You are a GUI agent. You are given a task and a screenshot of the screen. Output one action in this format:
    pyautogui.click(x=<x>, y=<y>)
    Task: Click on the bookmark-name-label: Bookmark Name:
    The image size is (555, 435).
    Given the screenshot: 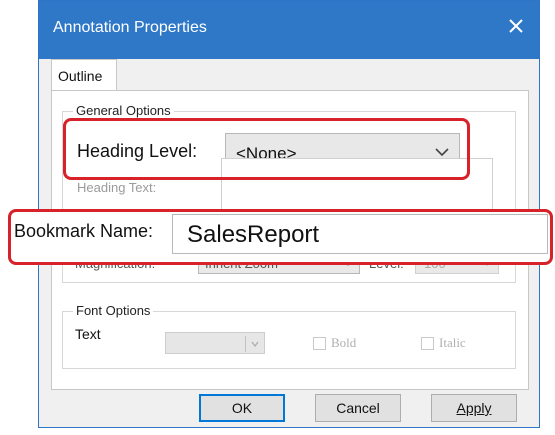 What is the action you would take?
    pyautogui.click(x=84, y=231)
    